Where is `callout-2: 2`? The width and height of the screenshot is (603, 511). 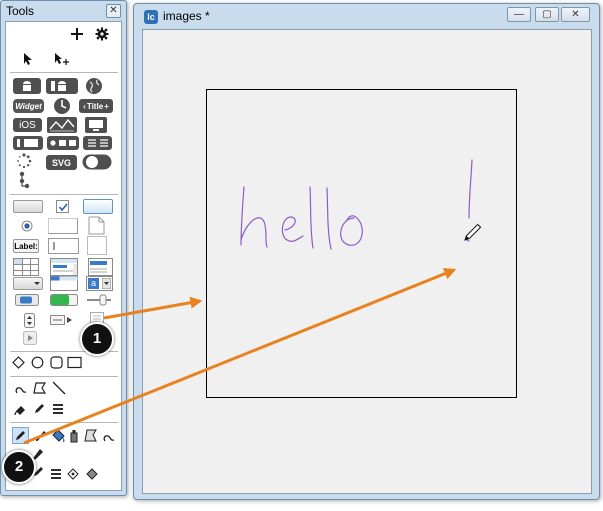
callout-2: 2 is located at coordinates (19, 467).